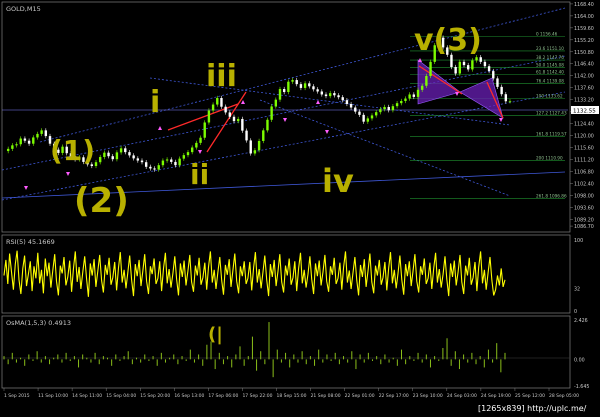  Describe the element at coordinates (199, 174) in the screenshot. I see `wave-label-ii: ii` at that location.